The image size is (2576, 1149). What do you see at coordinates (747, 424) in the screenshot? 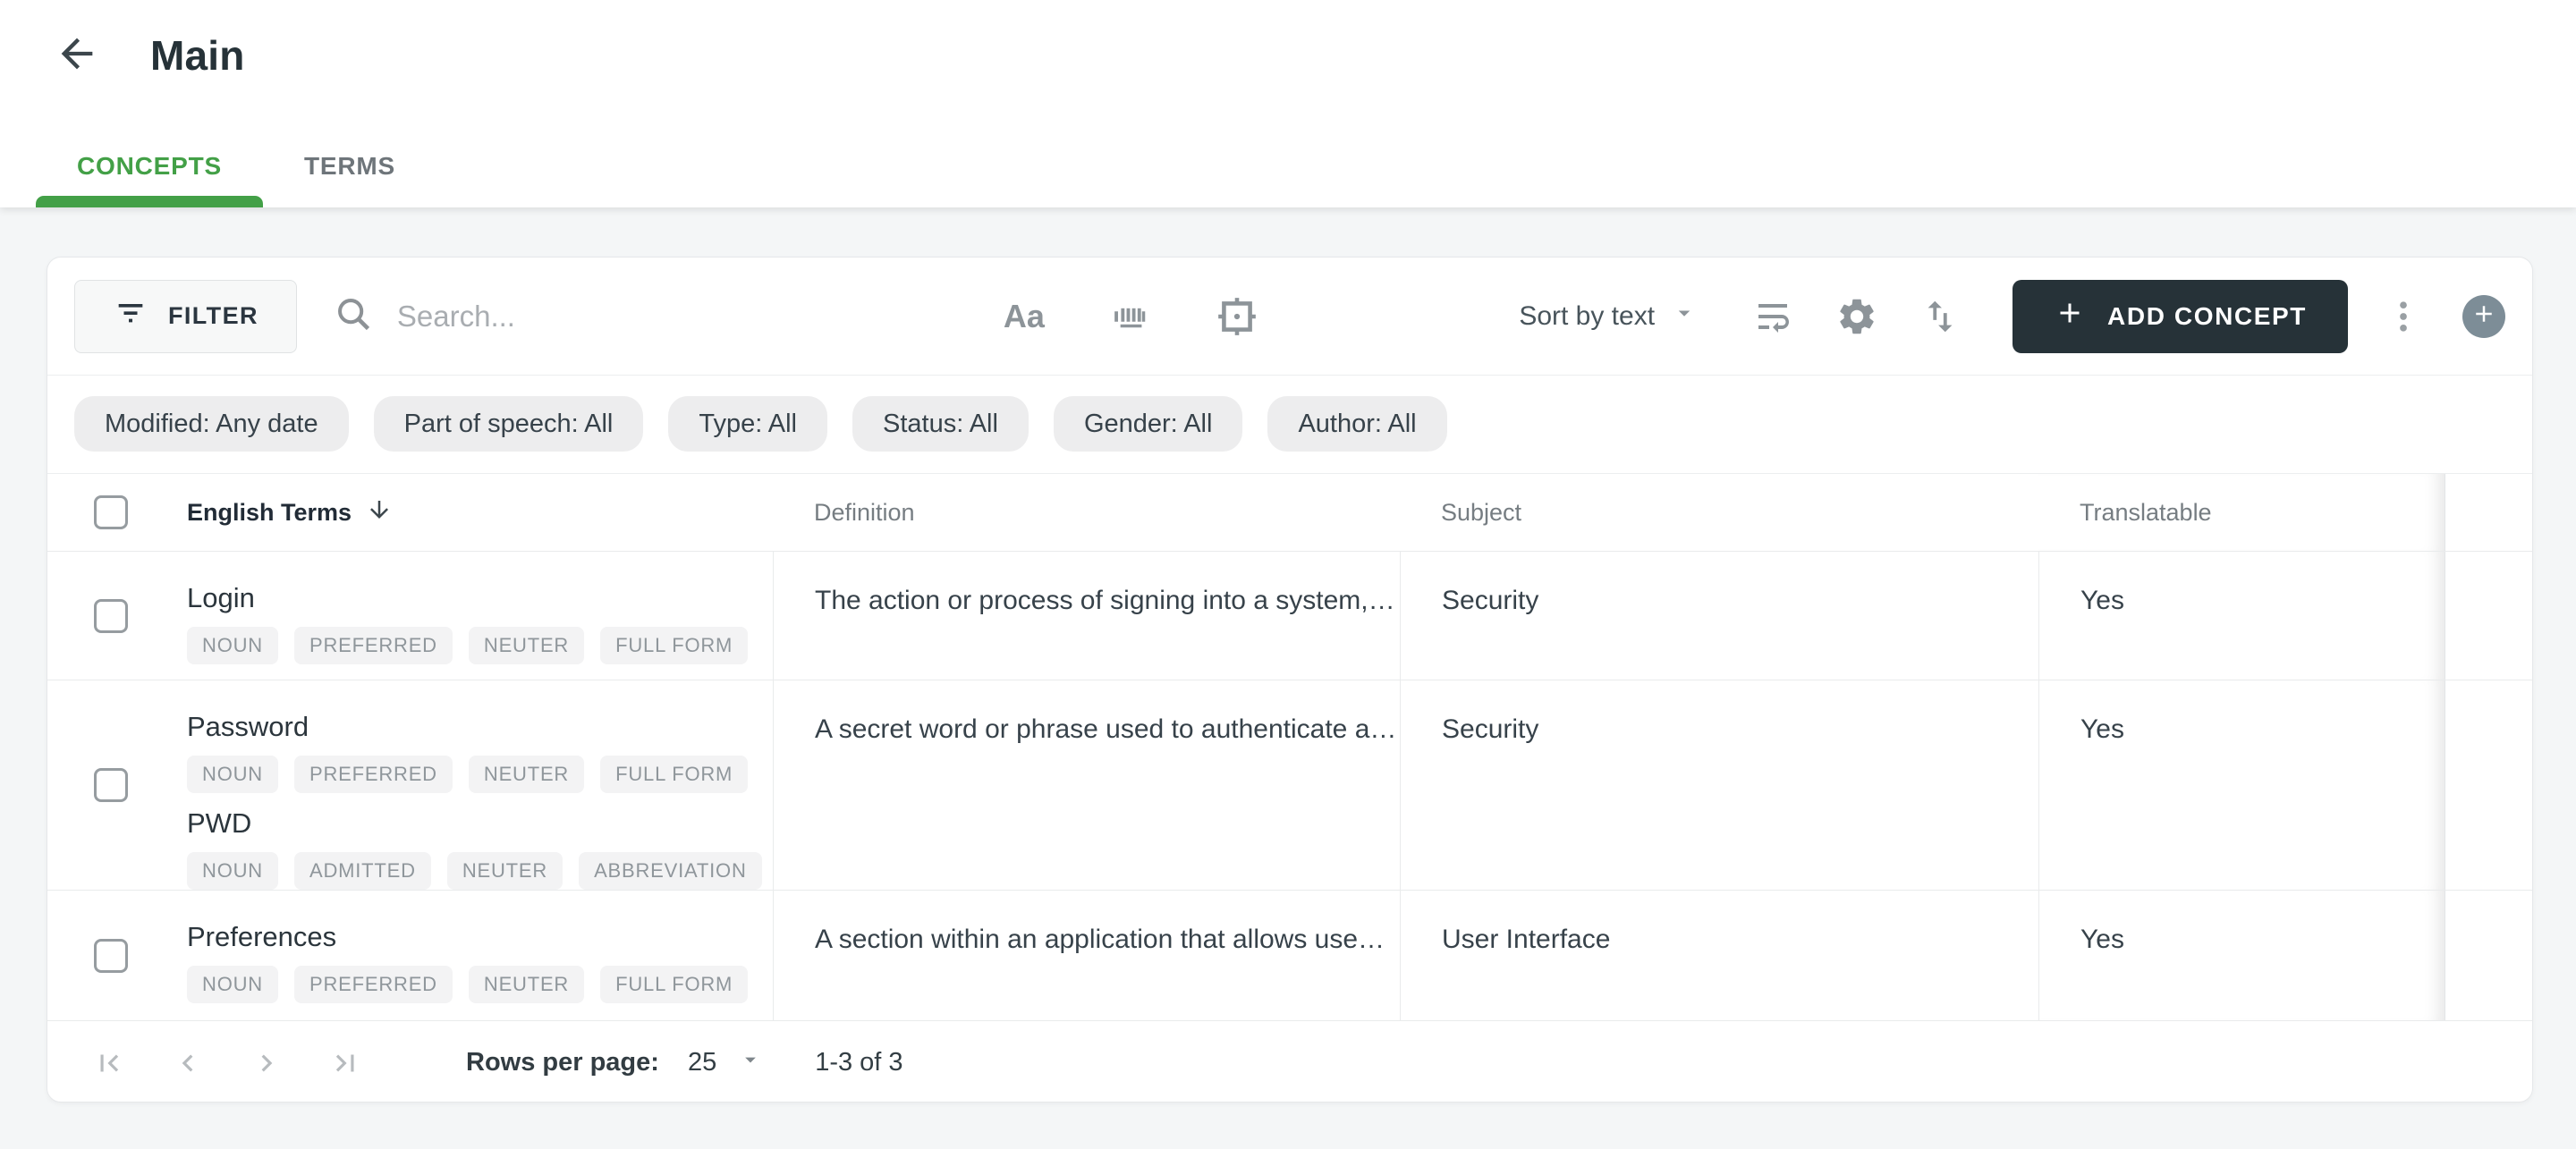
I see `chip-type: Type: All` at bounding box center [747, 424].